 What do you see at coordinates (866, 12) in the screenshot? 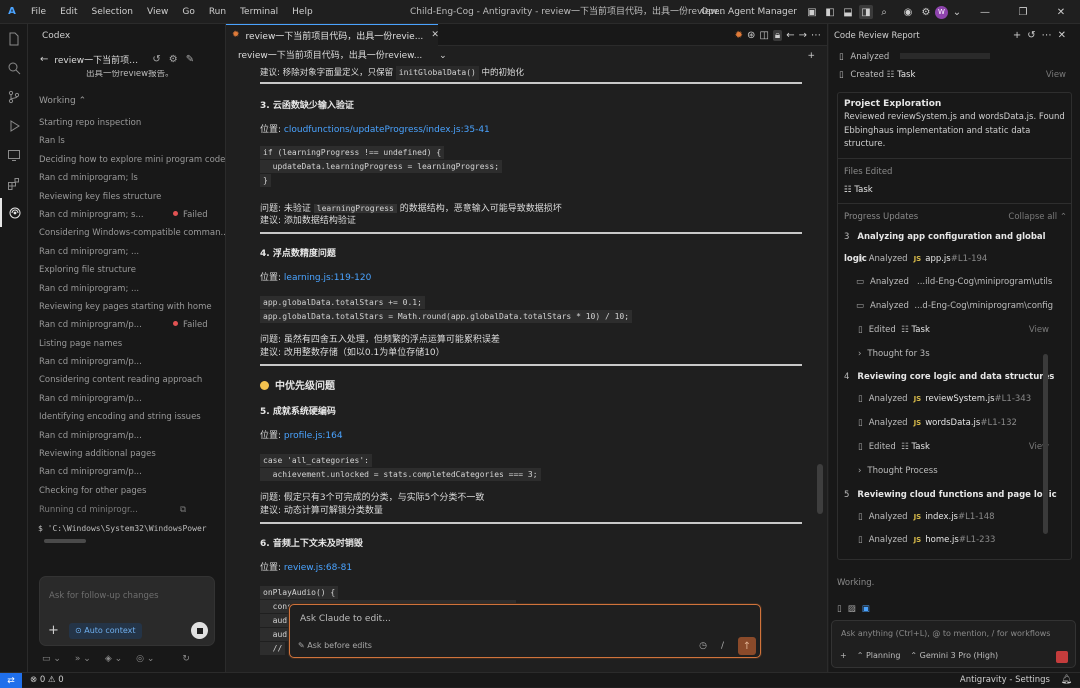
I see `toggle-secondary-sidebar-icon: ◨` at bounding box center [866, 12].